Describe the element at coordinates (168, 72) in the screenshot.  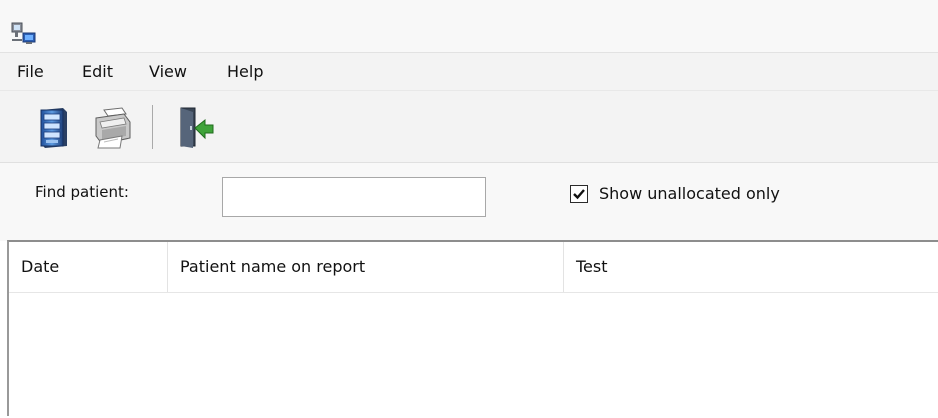
I see `menu-view: View` at that location.